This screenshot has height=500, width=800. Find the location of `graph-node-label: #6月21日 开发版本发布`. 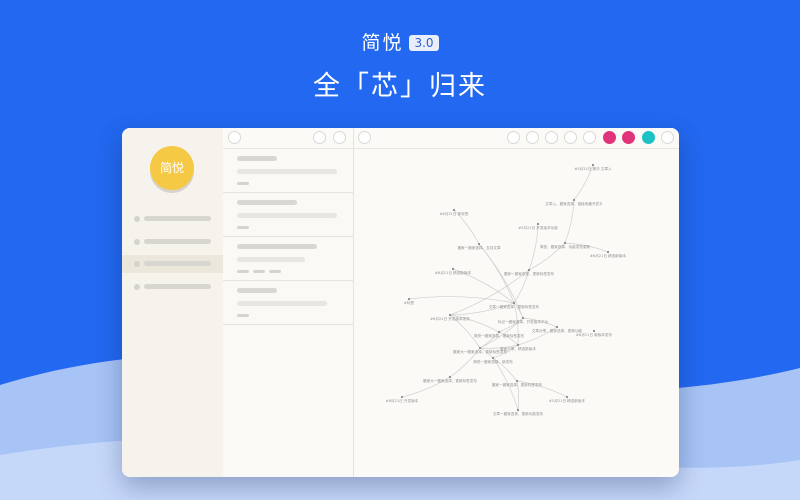

graph-node-label: #6月21日 开发版本发布 is located at coordinates (450, 318).